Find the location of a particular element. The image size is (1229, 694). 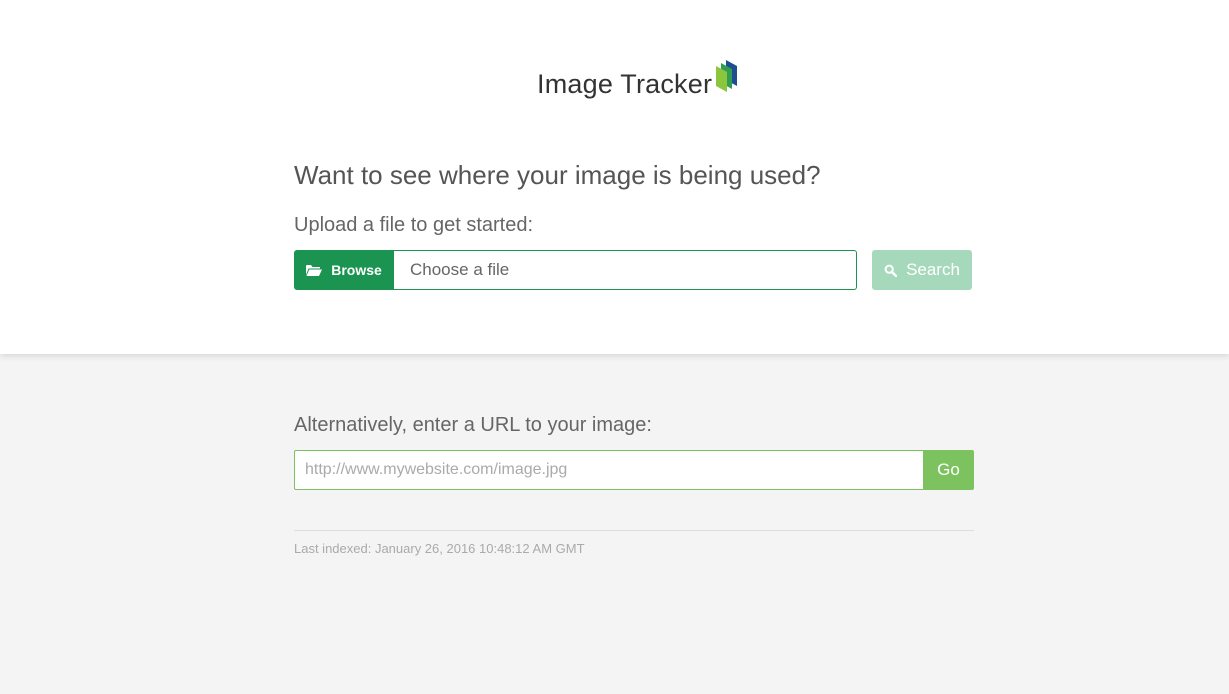

stacked-books-icon is located at coordinates (727, 76).